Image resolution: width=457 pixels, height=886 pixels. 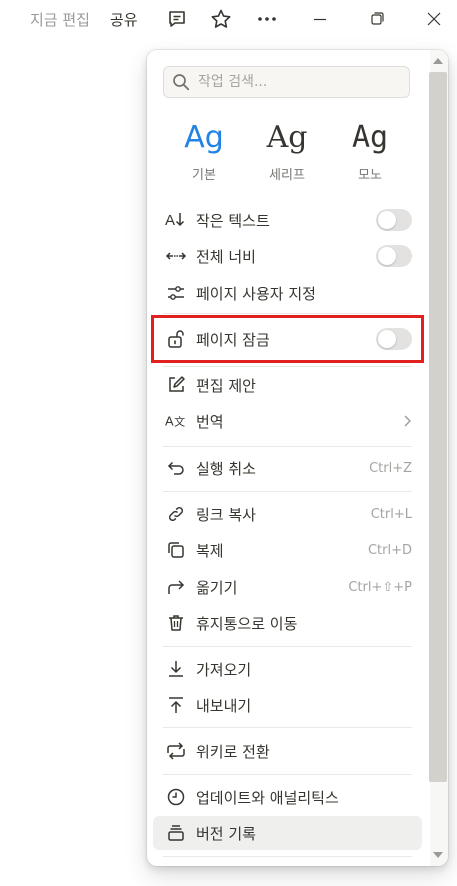 What do you see at coordinates (181, 82) in the screenshot?
I see `search-icon` at bounding box center [181, 82].